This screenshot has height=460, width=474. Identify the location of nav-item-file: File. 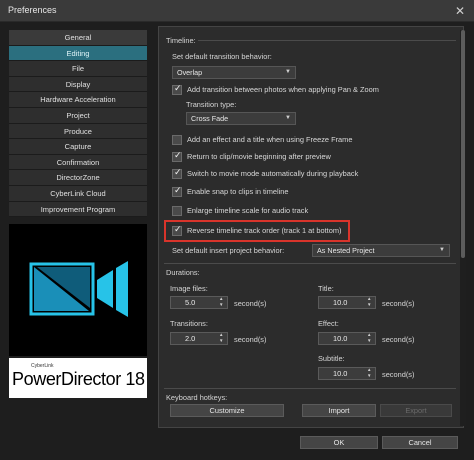
(78, 69).